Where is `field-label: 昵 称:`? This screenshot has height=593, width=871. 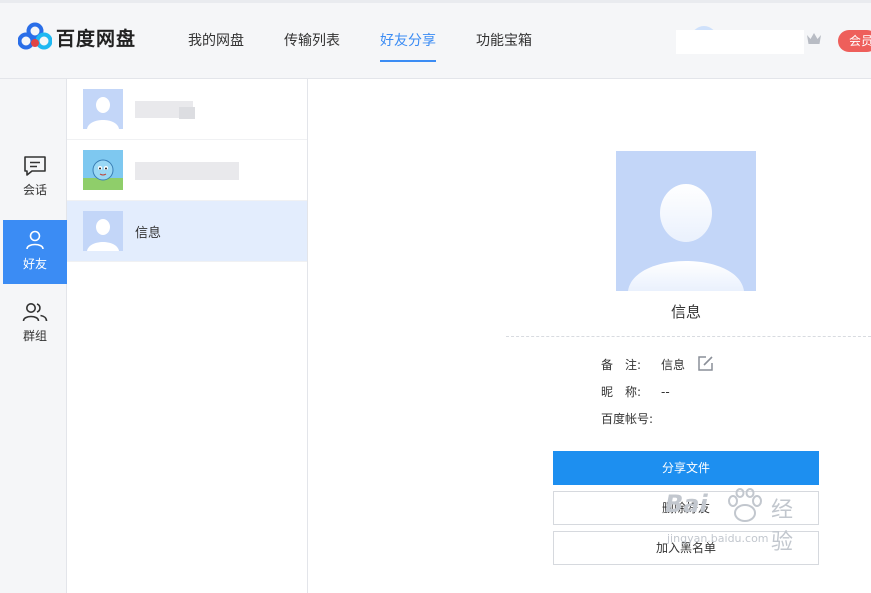
field-label: 昵 称: is located at coordinates (621, 392).